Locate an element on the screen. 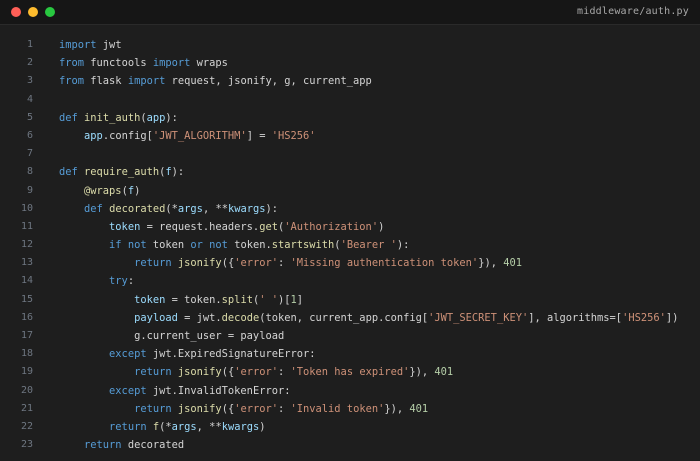  code-token: wraps is located at coordinates (209, 63).